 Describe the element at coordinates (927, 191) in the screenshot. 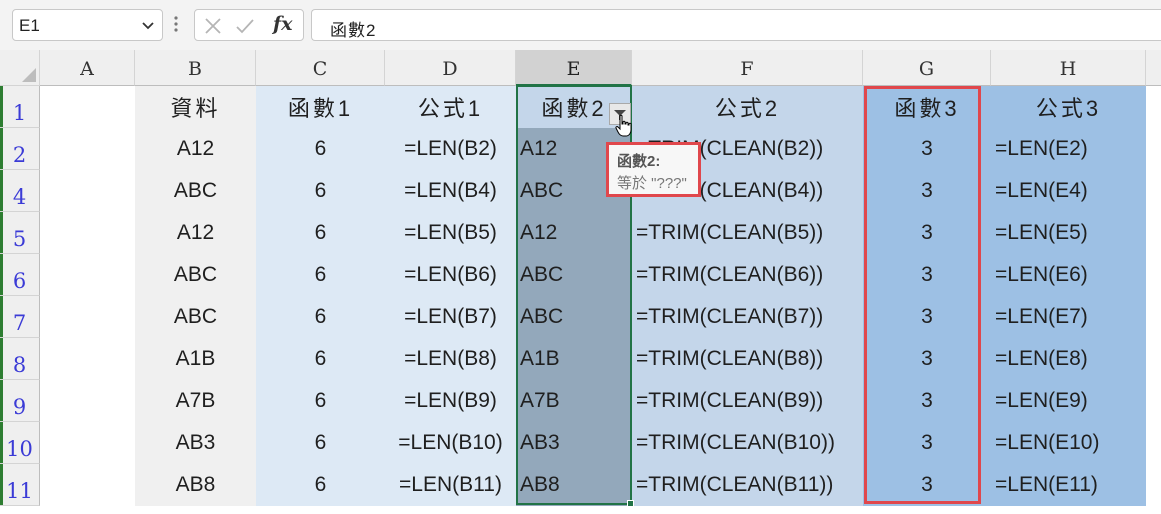

I see `cell-g-4: 3` at that location.